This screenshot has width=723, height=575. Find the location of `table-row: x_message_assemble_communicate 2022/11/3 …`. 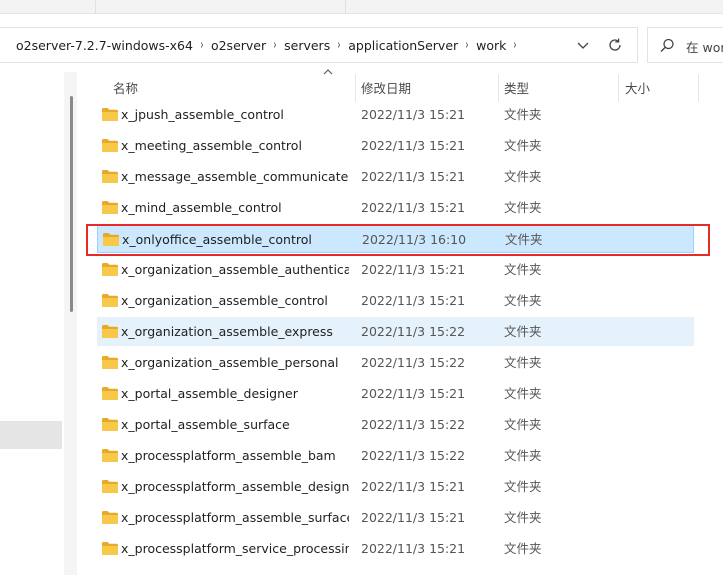

table-row: x_message_assemble_communicate 2022/11/3 … is located at coordinates (395, 176).